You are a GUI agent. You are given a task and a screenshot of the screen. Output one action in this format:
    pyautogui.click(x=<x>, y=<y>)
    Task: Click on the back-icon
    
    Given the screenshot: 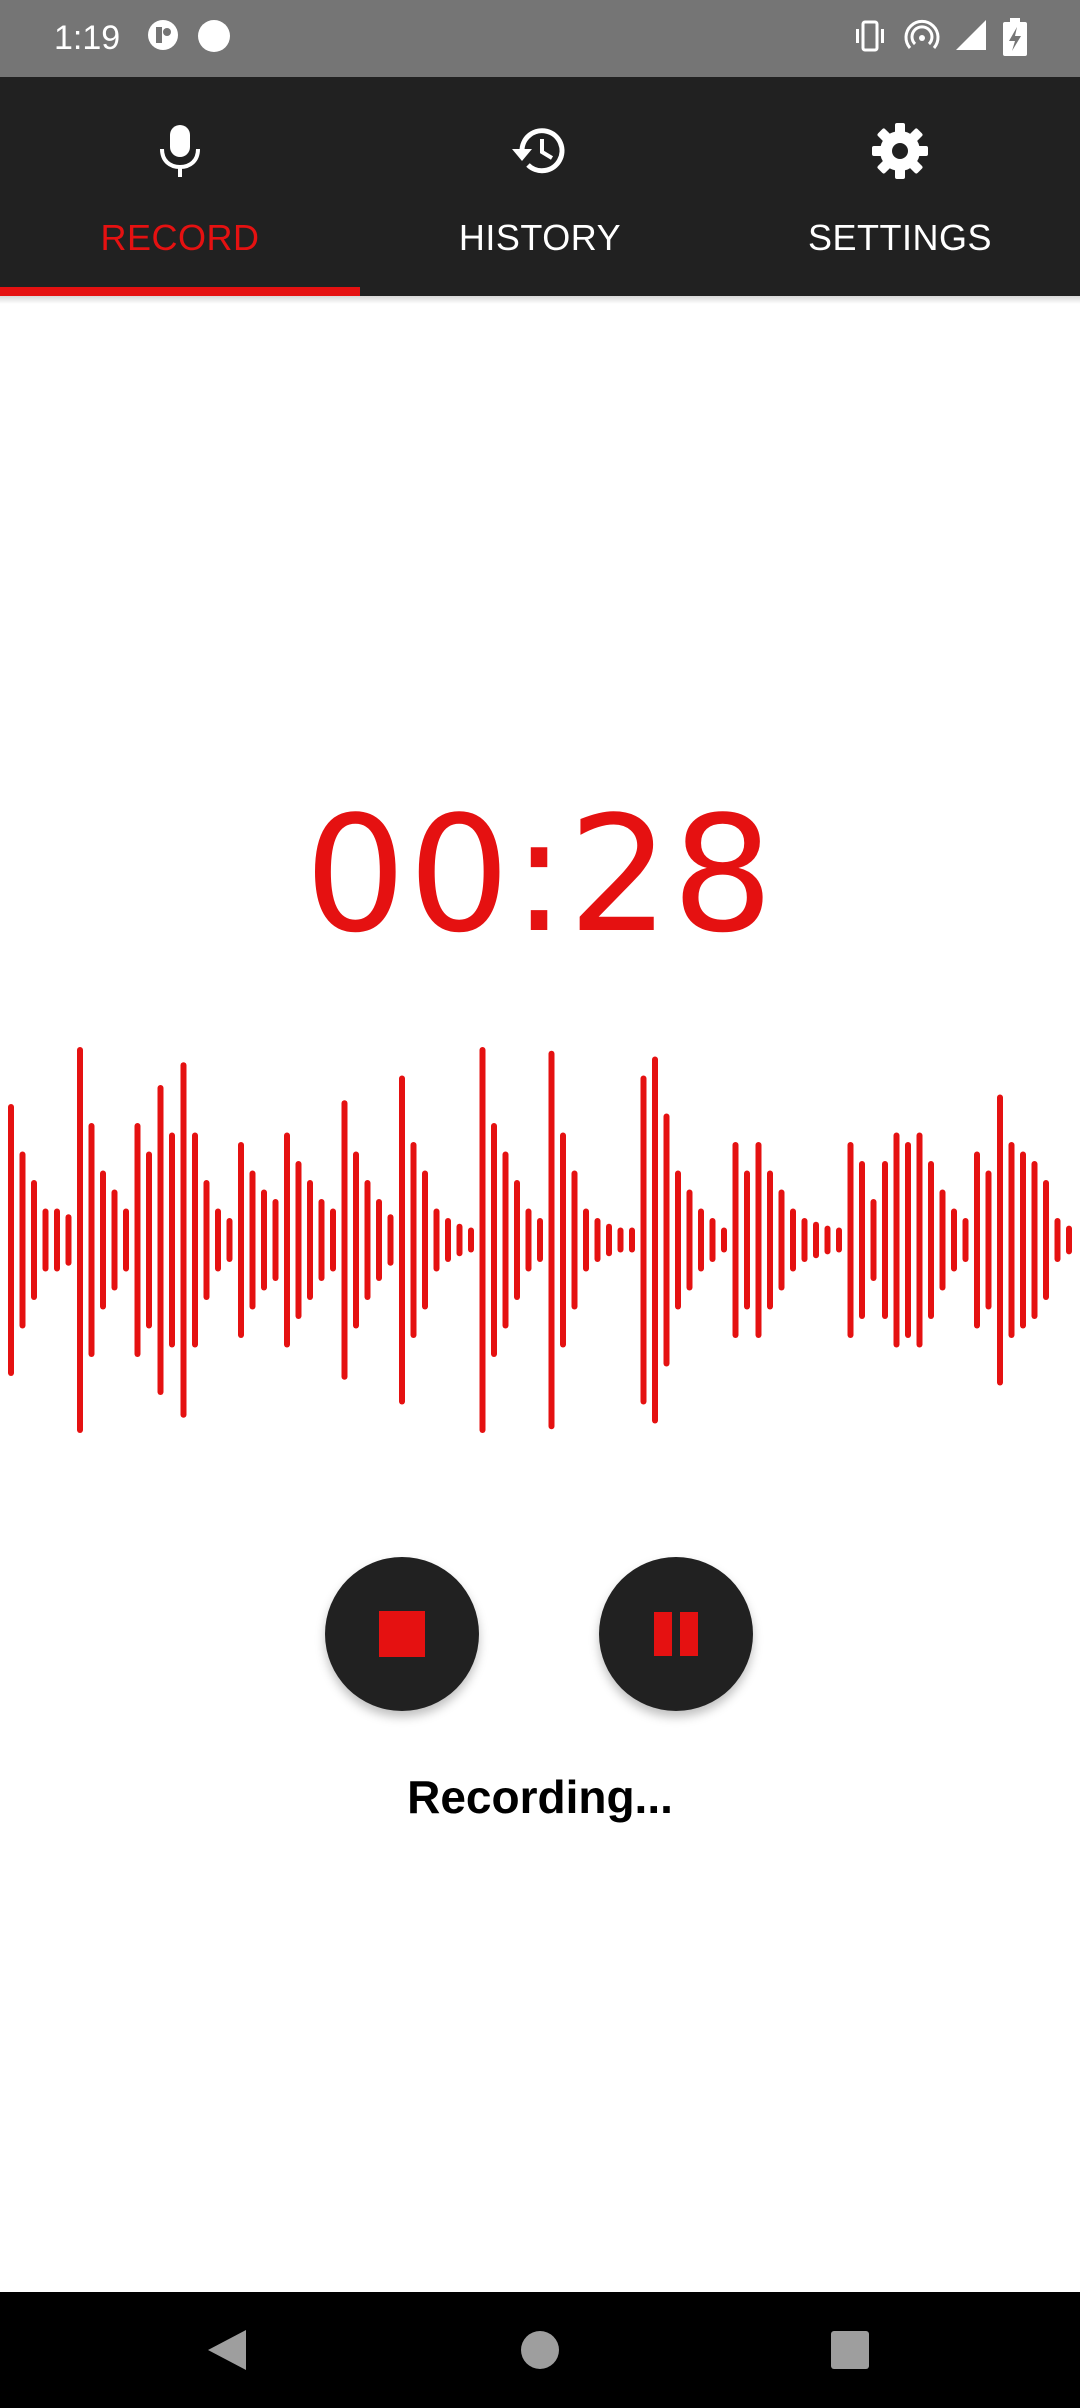 What is the action you would take?
    pyautogui.click(x=226, y=2350)
    